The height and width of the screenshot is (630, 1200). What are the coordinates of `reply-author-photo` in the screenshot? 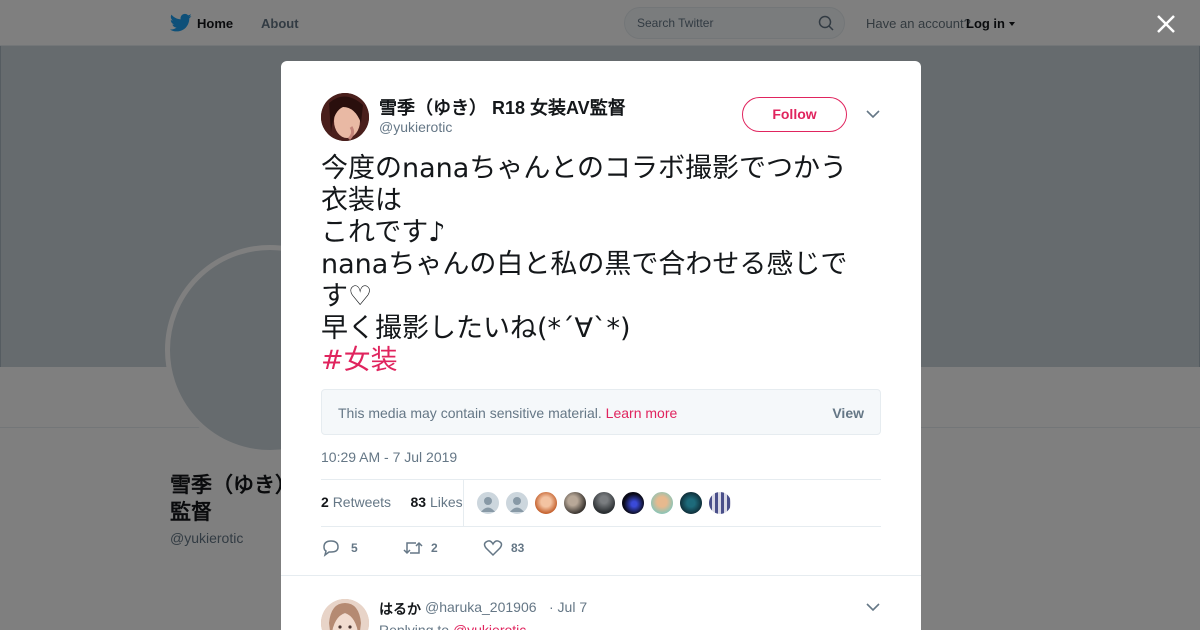 It's located at (345, 614).